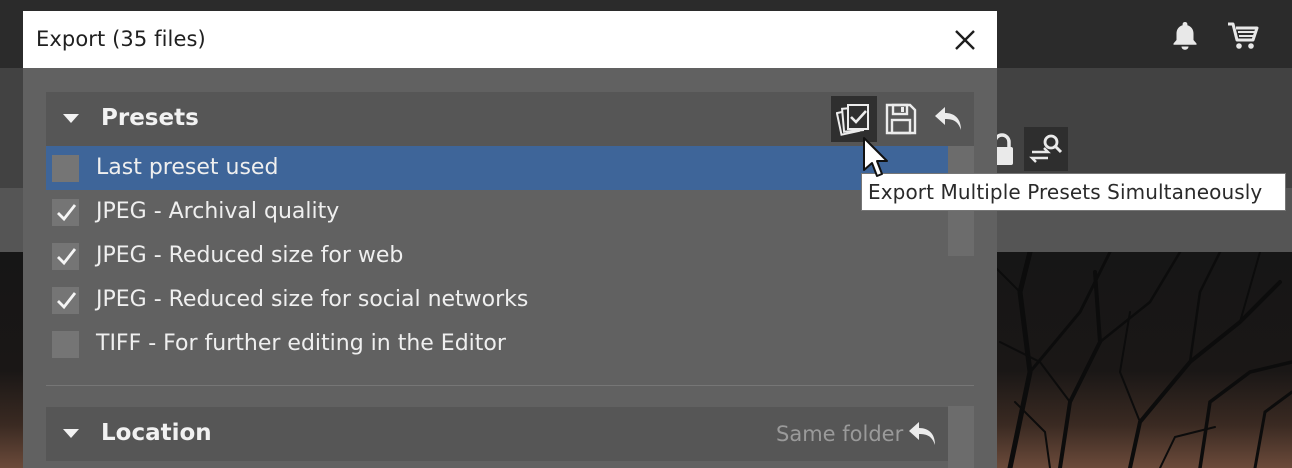 Image resolution: width=1292 pixels, height=468 pixels. I want to click on close-icon, so click(965, 40).